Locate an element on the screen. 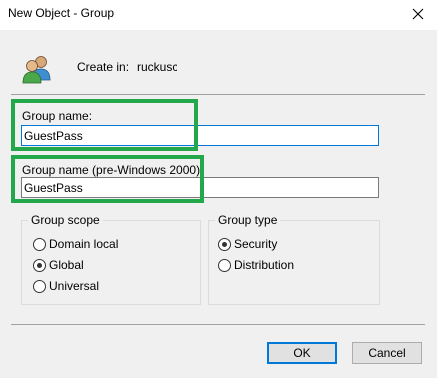 This screenshot has width=437, height=378. radio-distribution-label: Distribution is located at coordinates (264, 265).